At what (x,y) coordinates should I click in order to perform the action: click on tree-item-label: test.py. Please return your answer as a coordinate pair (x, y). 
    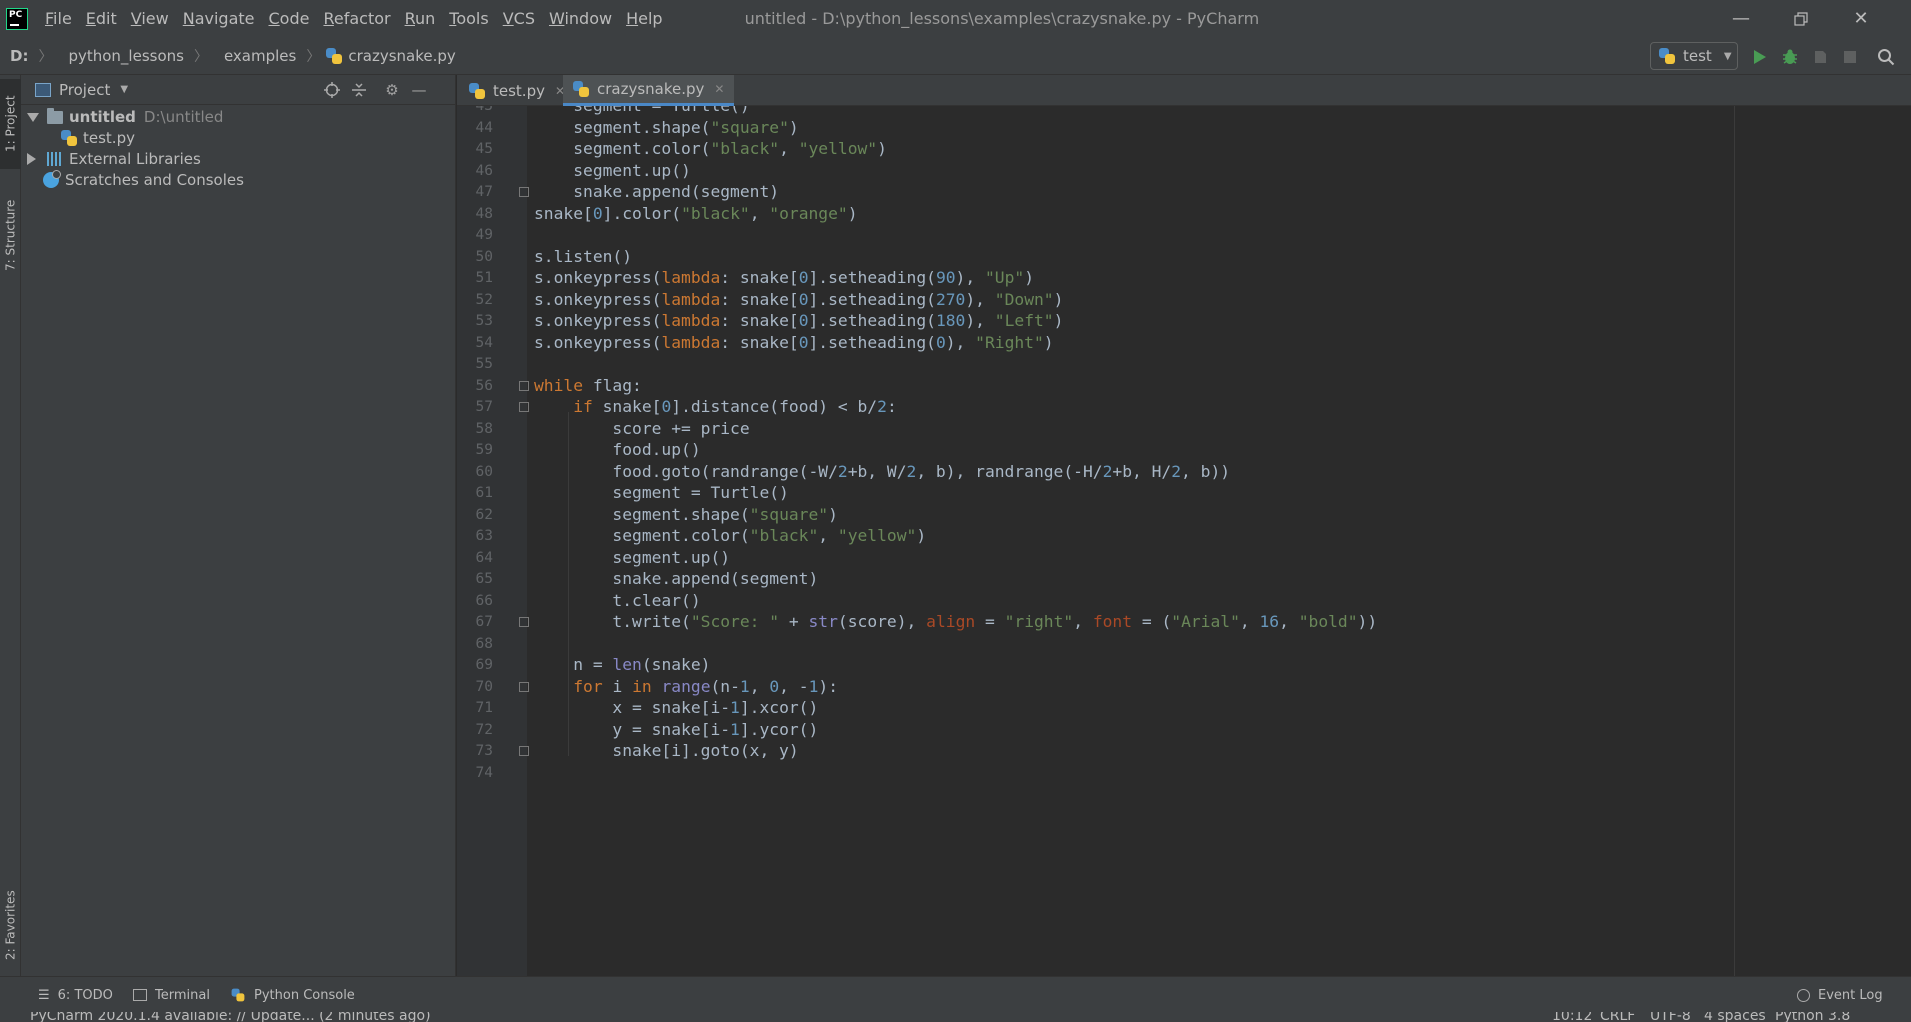
    Looking at the image, I should click on (109, 138).